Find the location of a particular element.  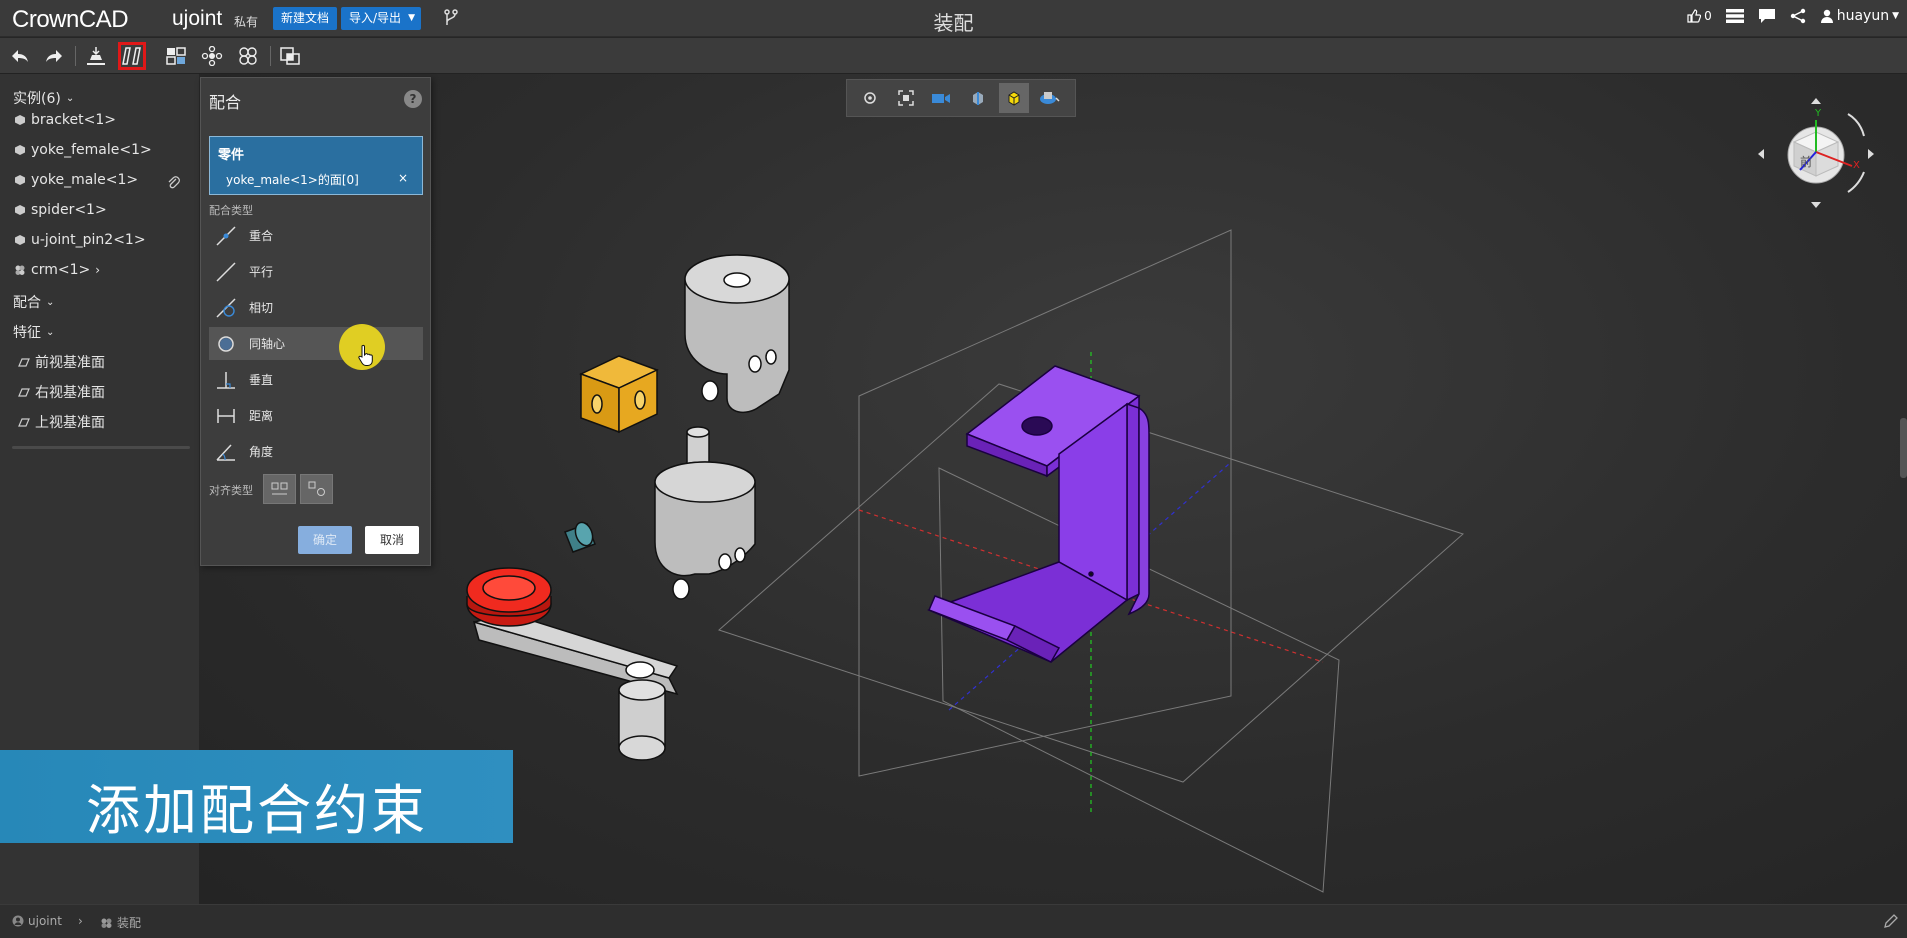

help-icon: ? is located at coordinates (413, 99).